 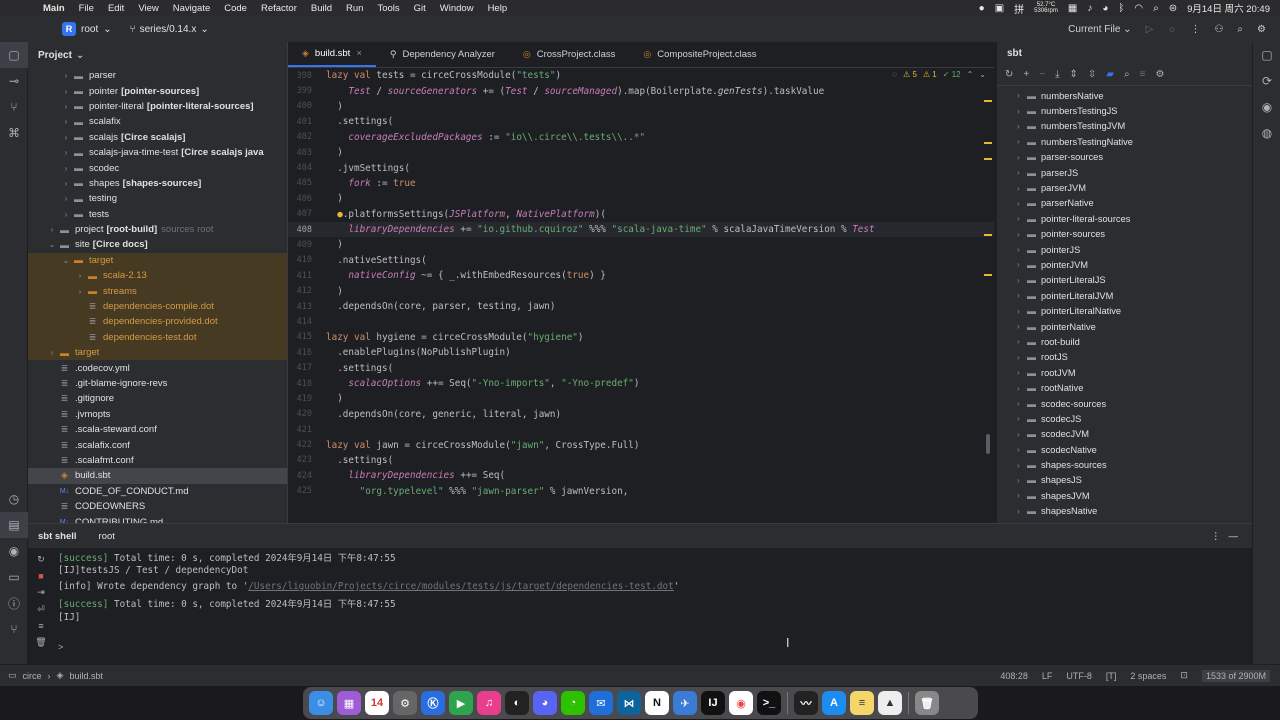 What do you see at coordinates (1124, 403) in the screenshot?
I see `sbt-project-item: › ▬ scodec-sources` at bounding box center [1124, 403].